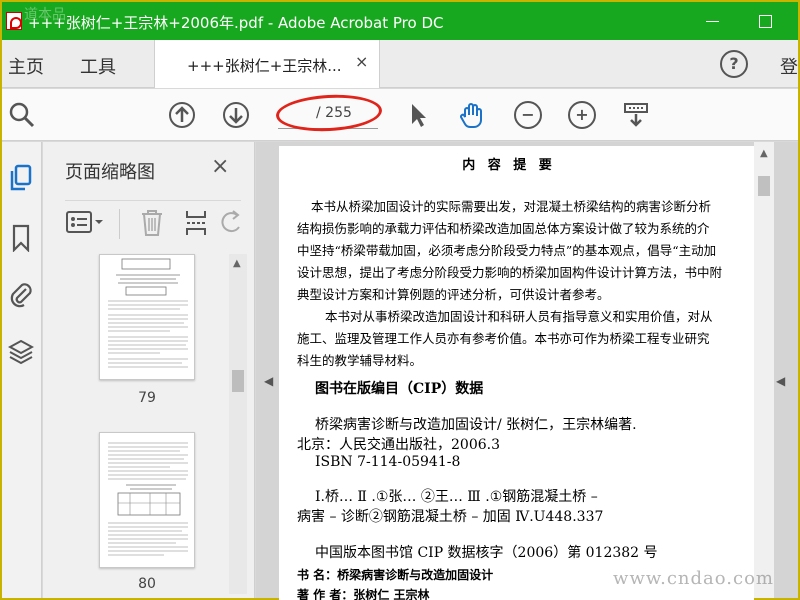  What do you see at coordinates (232, 223) in the screenshot?
I see `rotate-icon` at bounding box center [232, 223].